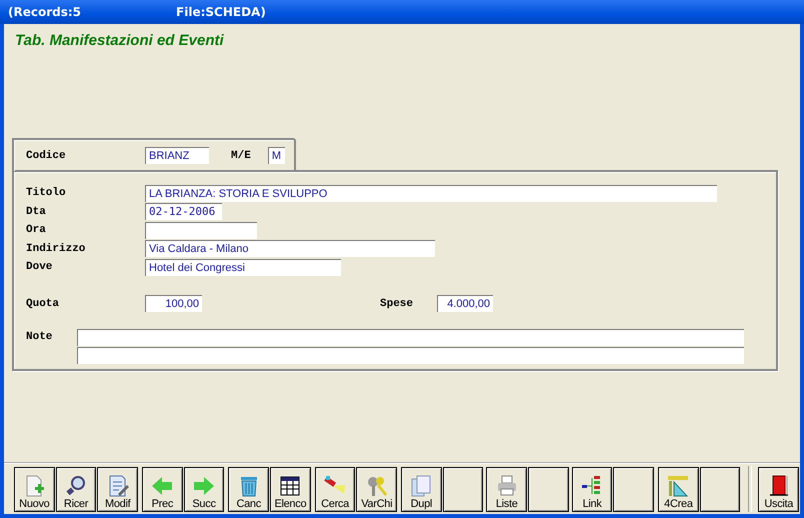  What do you see at coordinates (40, 267) in the screenshot?
I see `field-label: Dove` at bounding box center [40, 267].